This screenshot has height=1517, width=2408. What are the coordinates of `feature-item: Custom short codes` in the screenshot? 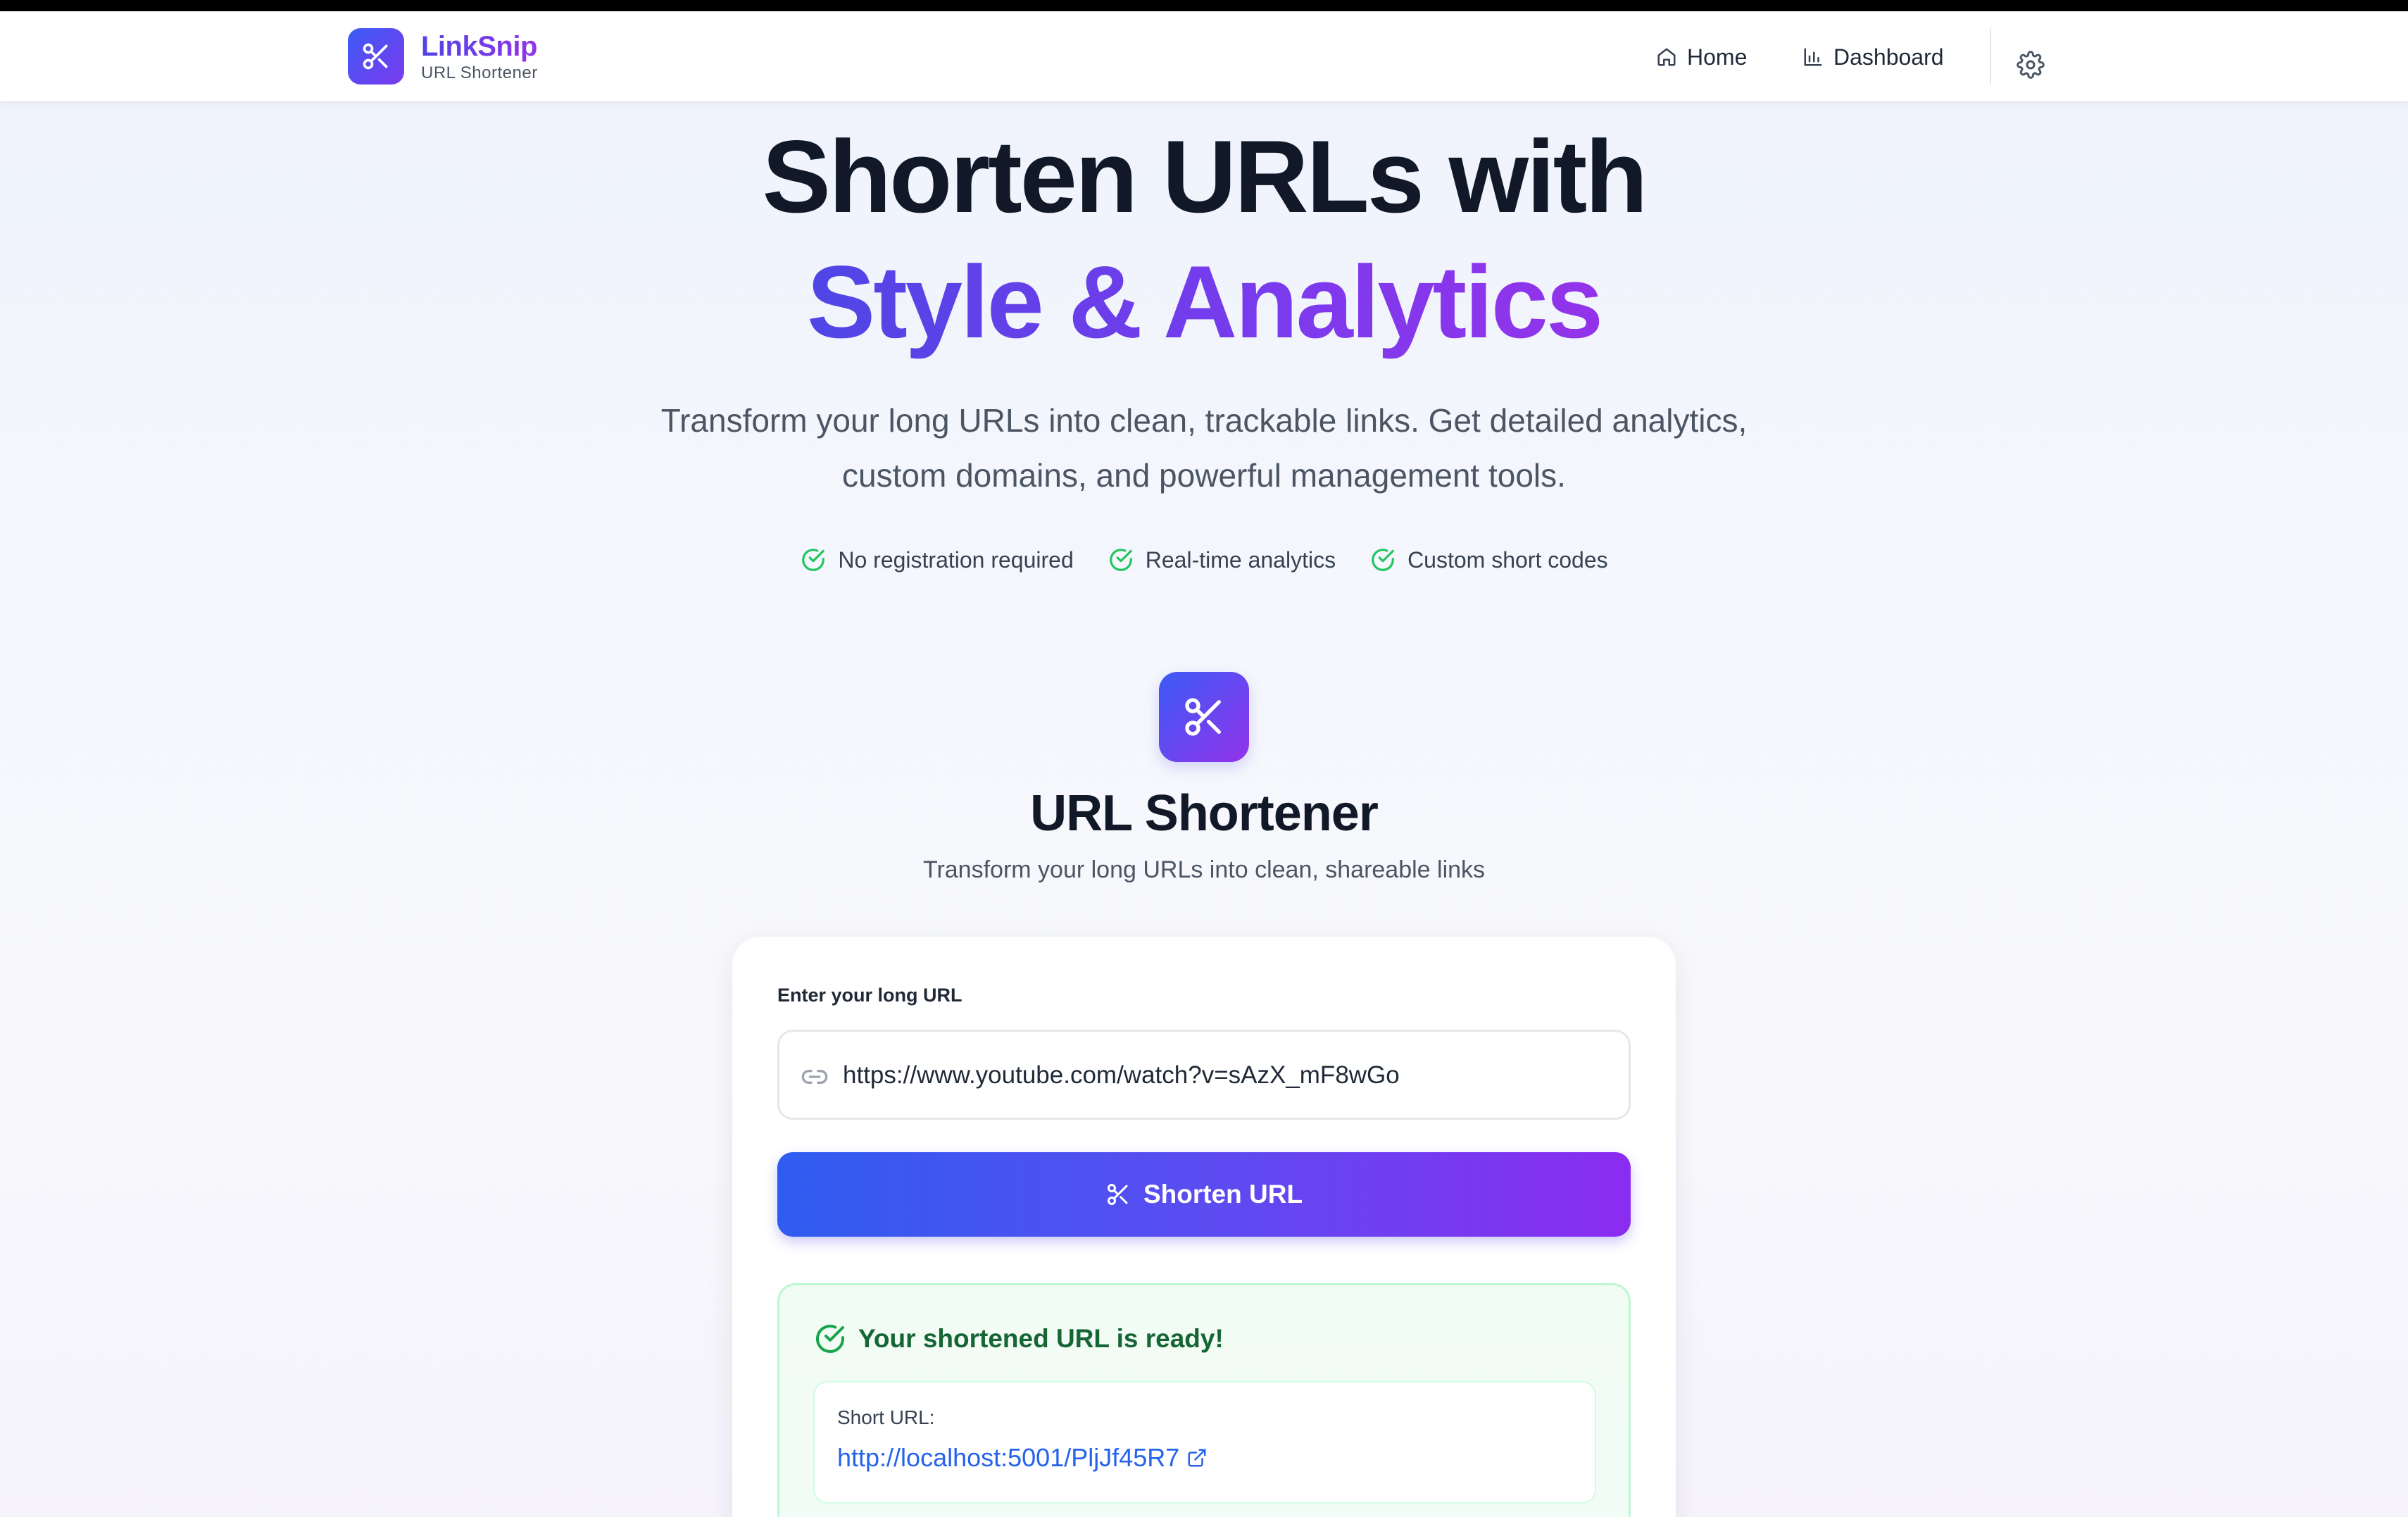 It's located at (1488, 560).